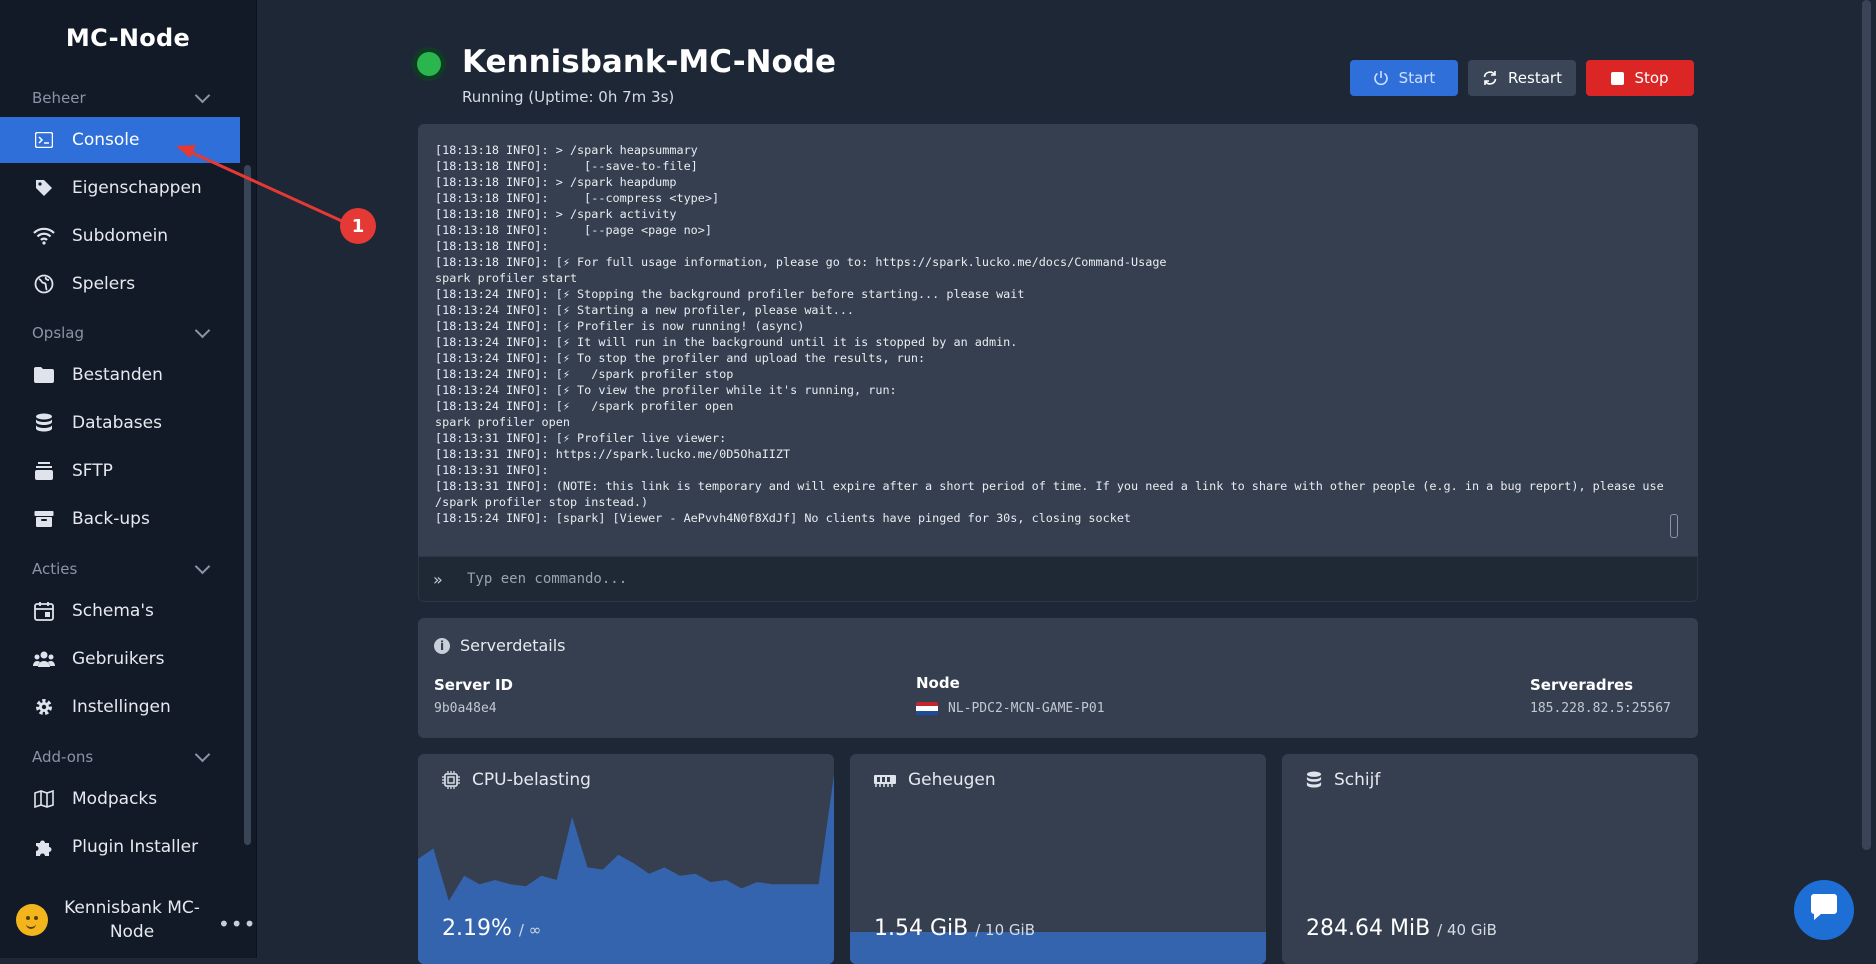 Image resolution: width=1876 pixels, height=964 pixels. What do you see at coordinates (122, 757) in the screenshot?
I see `section-addons: Add-ons` at bounding box center [122, 757].